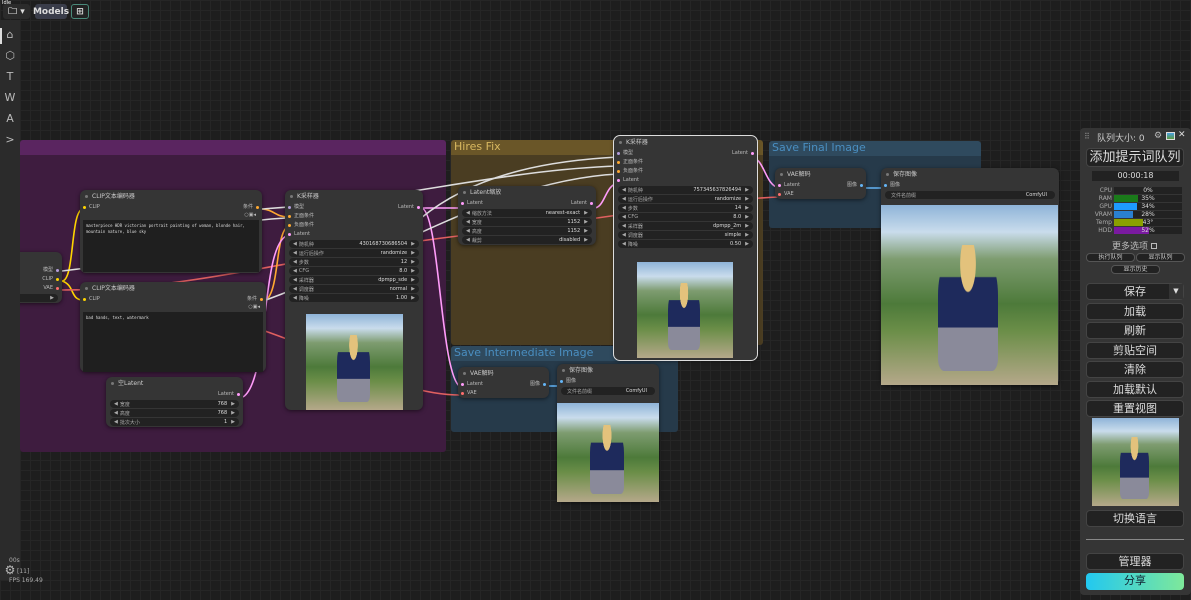 This screenshot has width=1191, height=600. I want to click on widget-3: ◀ 裁剪 disabled ▶, so click(527, 240).